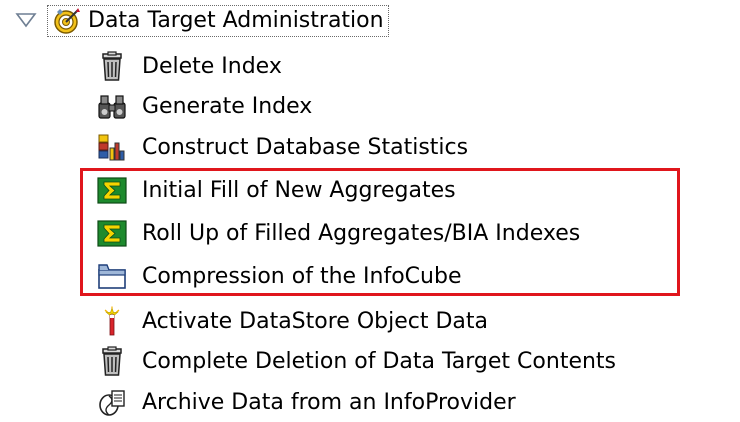 This screenshot has width=740, height=422. I want to click on tree-item-activate-datastore: Activate DataStore Object Data, so click(292, 322).